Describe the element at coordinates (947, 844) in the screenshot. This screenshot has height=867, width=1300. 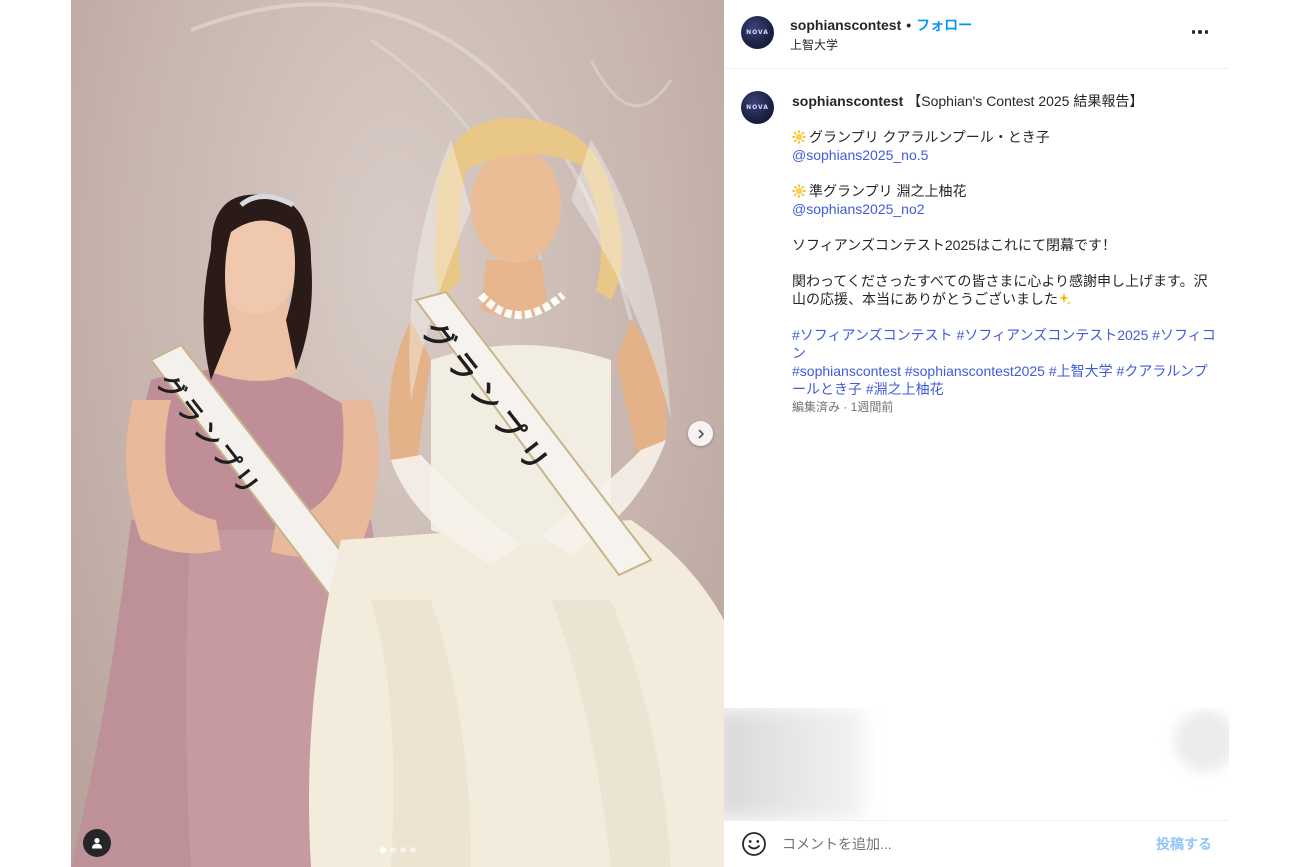
I see `comment-input` at that location.